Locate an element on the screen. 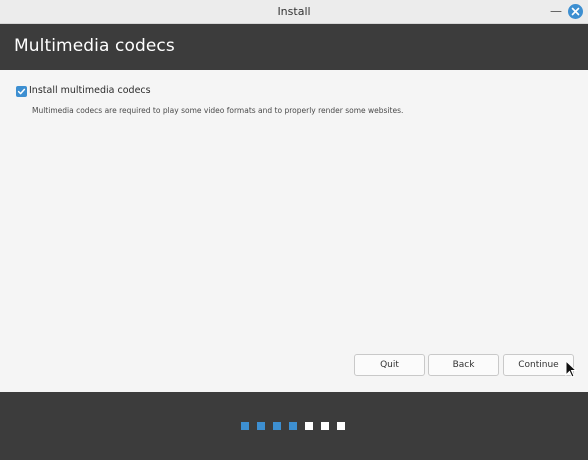 This screenshot has width=588, height=460. page-header: Multimedia codecs is located at coordinates (294, 47).